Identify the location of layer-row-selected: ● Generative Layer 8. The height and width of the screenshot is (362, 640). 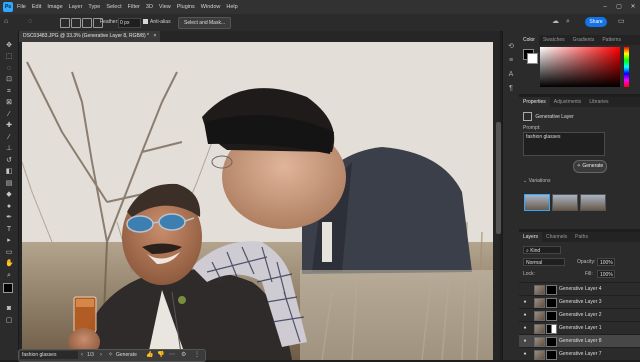
(579, 340).